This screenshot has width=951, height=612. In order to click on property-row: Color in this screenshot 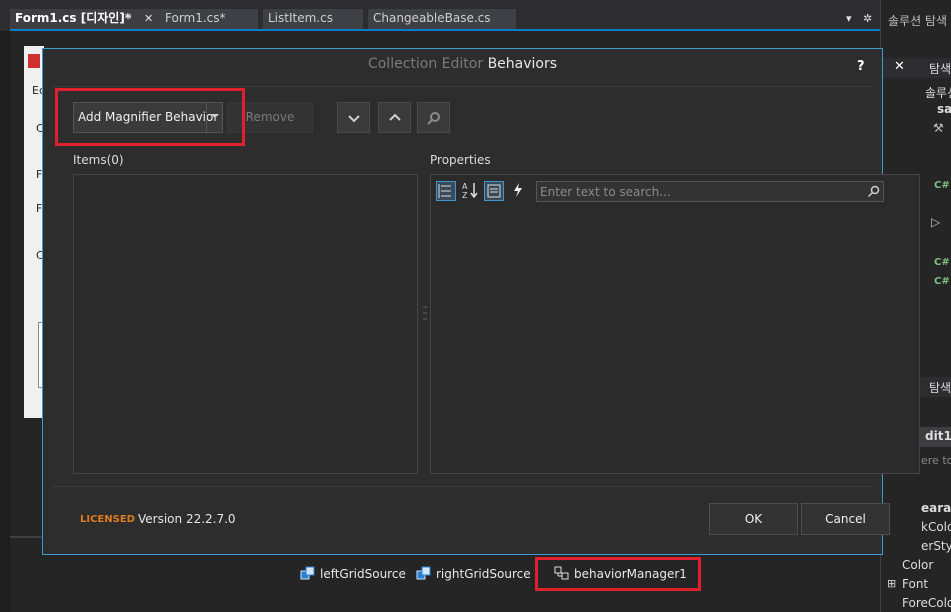, I will do `click(917, 565)`.